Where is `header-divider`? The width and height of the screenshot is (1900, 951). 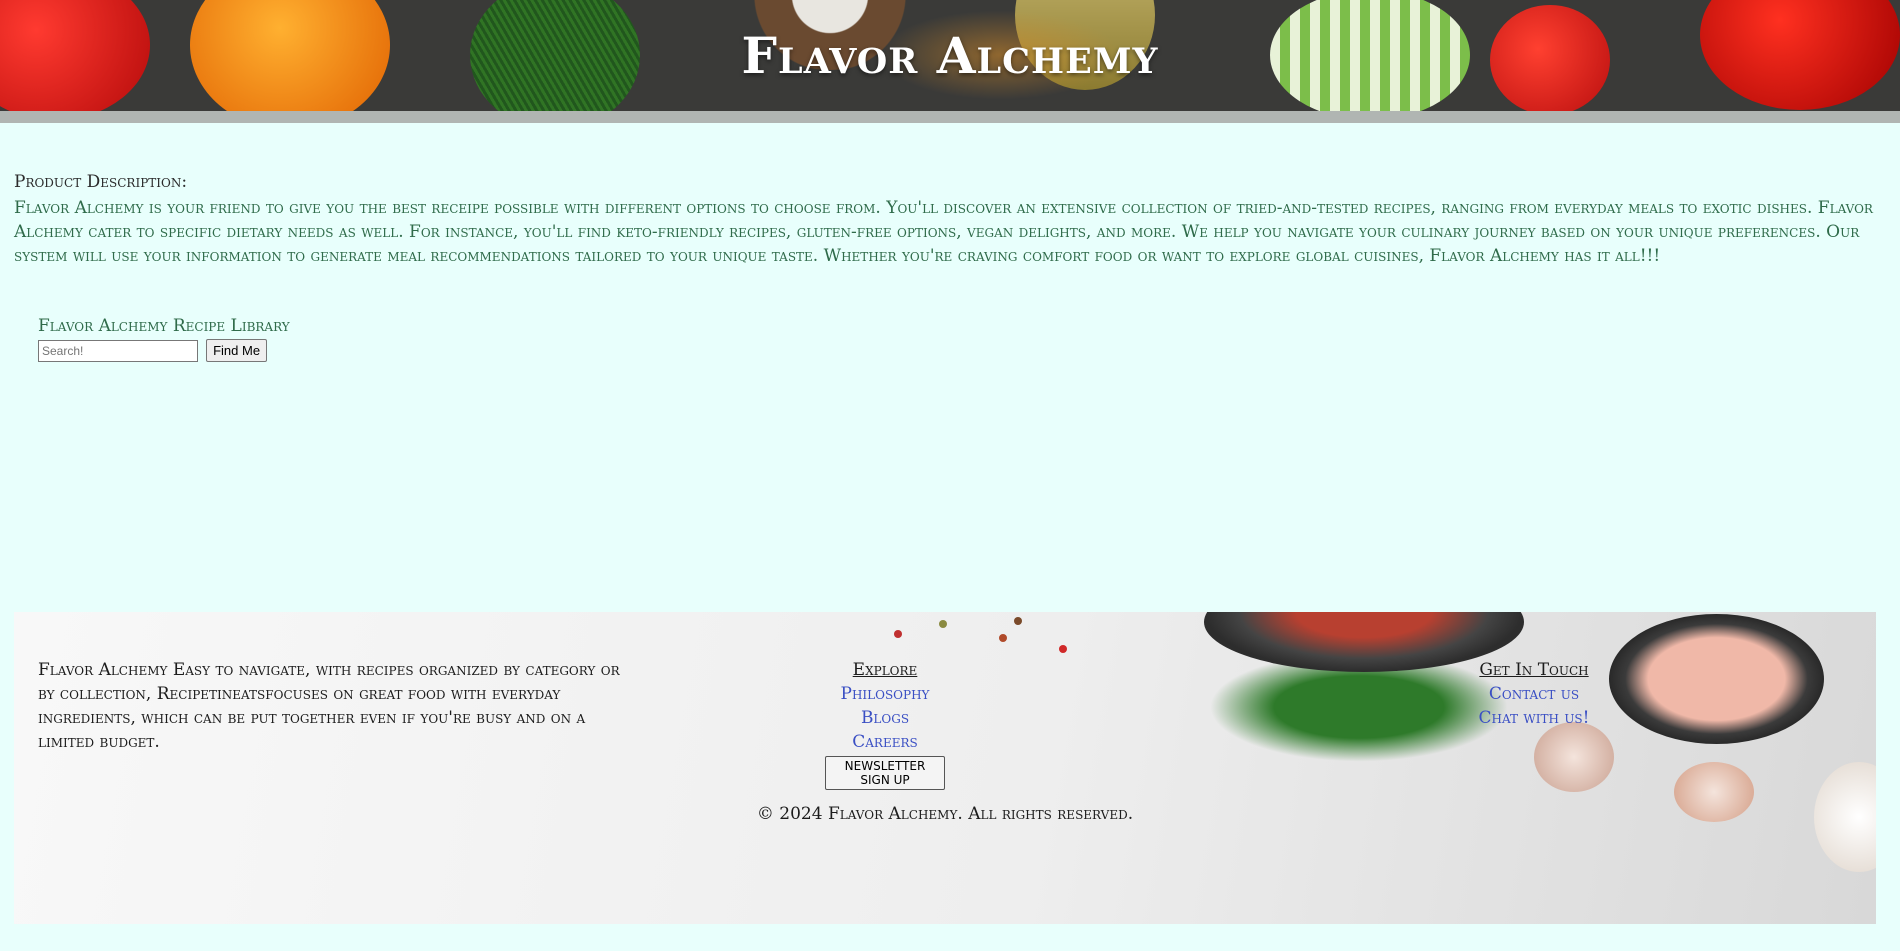 header-divider is located at coordinates (950, 117).